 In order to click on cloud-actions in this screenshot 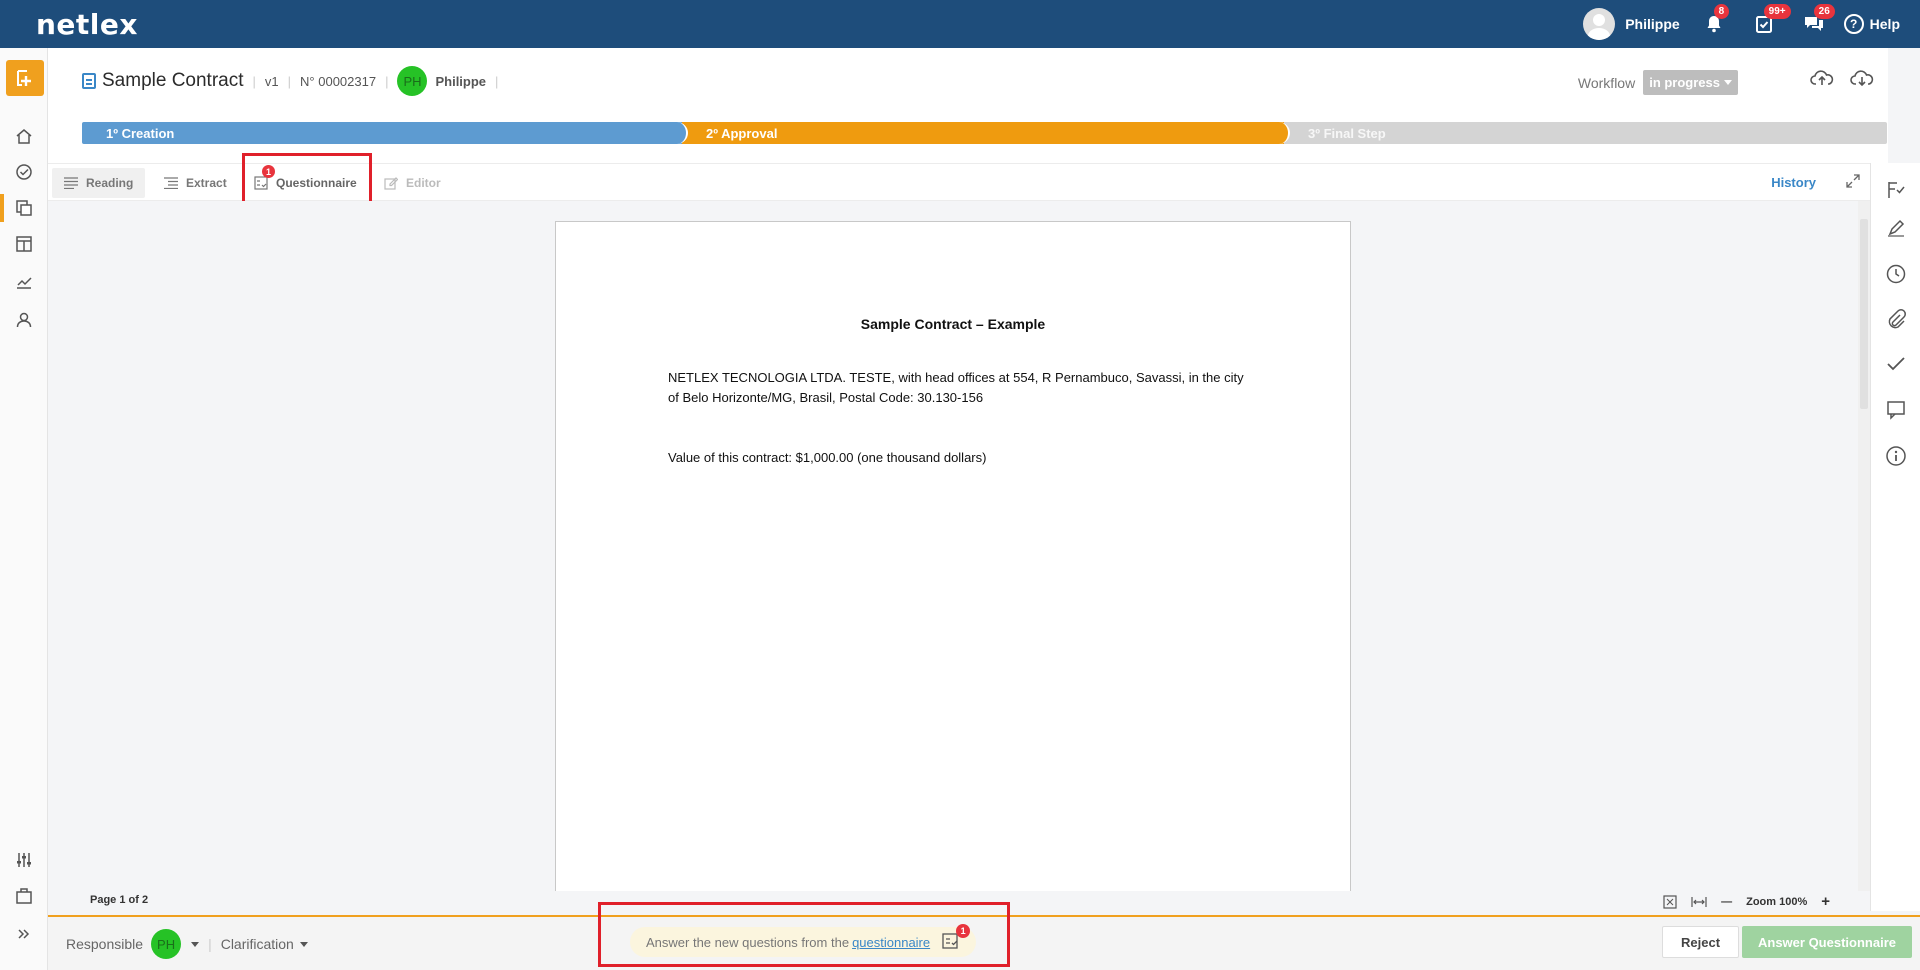, I will do `click(1842, 78)`.